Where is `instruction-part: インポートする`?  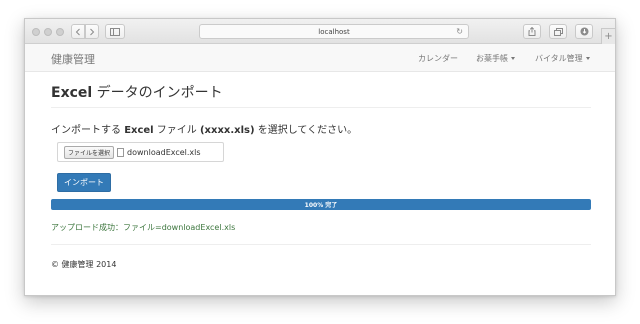
instruction-part: インポートする is located at coordinates (88, 130).